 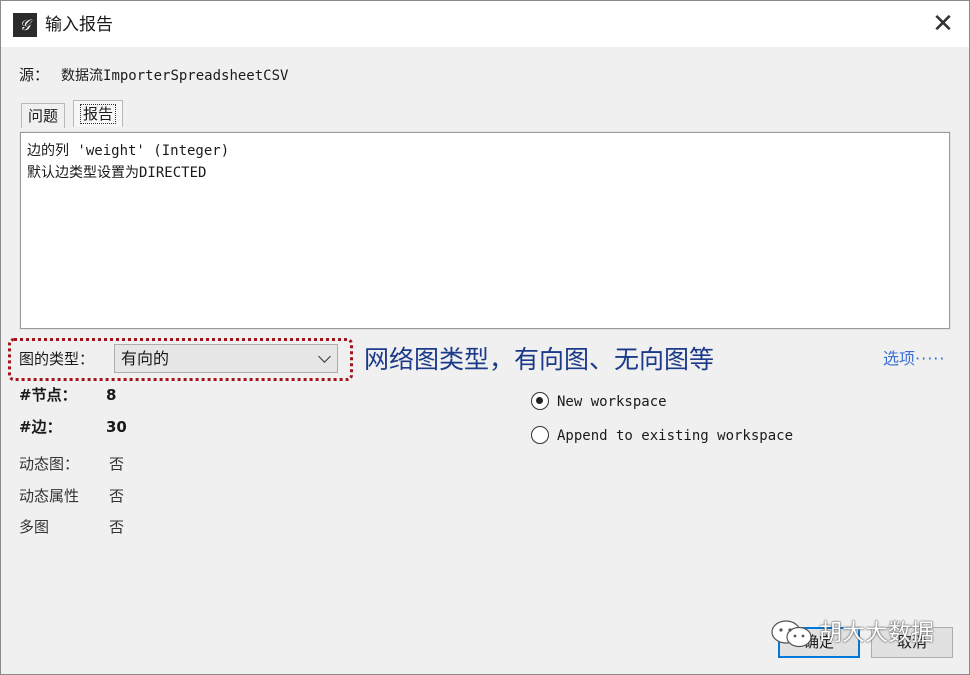 What do you see at coordinates (675, 436) in the screenshot?
I see `append-workspace-label: Append to existing workspace` at bounding box center [675, 436].